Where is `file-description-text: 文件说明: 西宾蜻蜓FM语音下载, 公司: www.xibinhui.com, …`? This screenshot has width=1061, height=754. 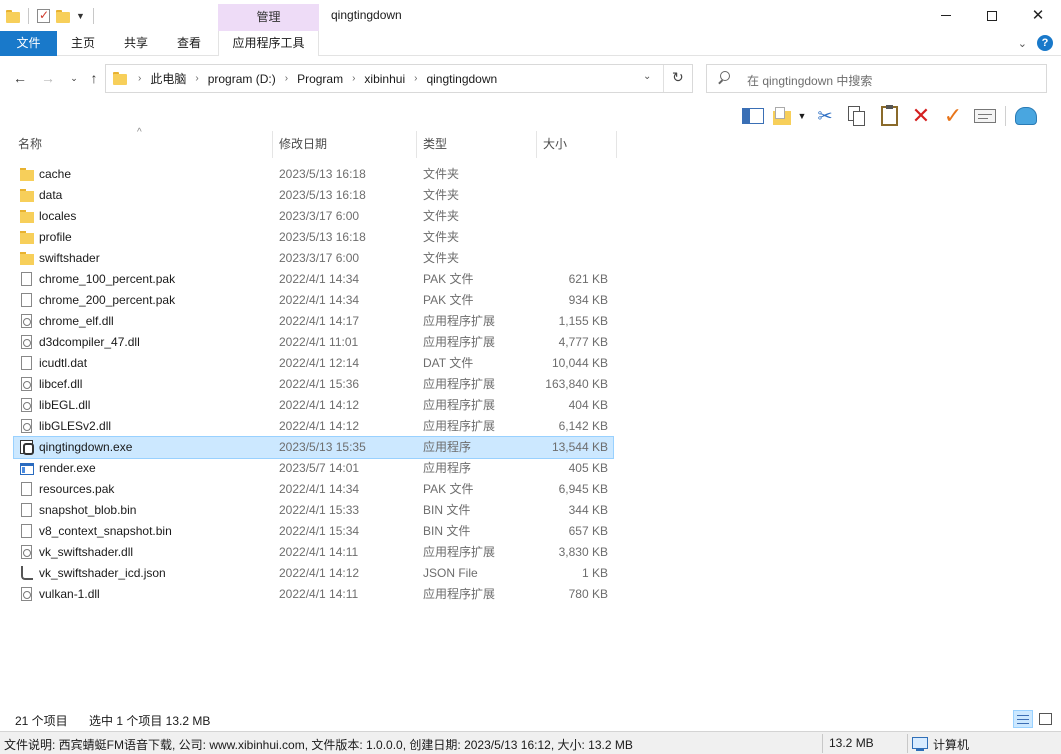
file-description-text: 文件说明: 西宾蜻蜓FM语音下载, 公司: www.xibinhui.com, … is located at coordinates (318, 745).